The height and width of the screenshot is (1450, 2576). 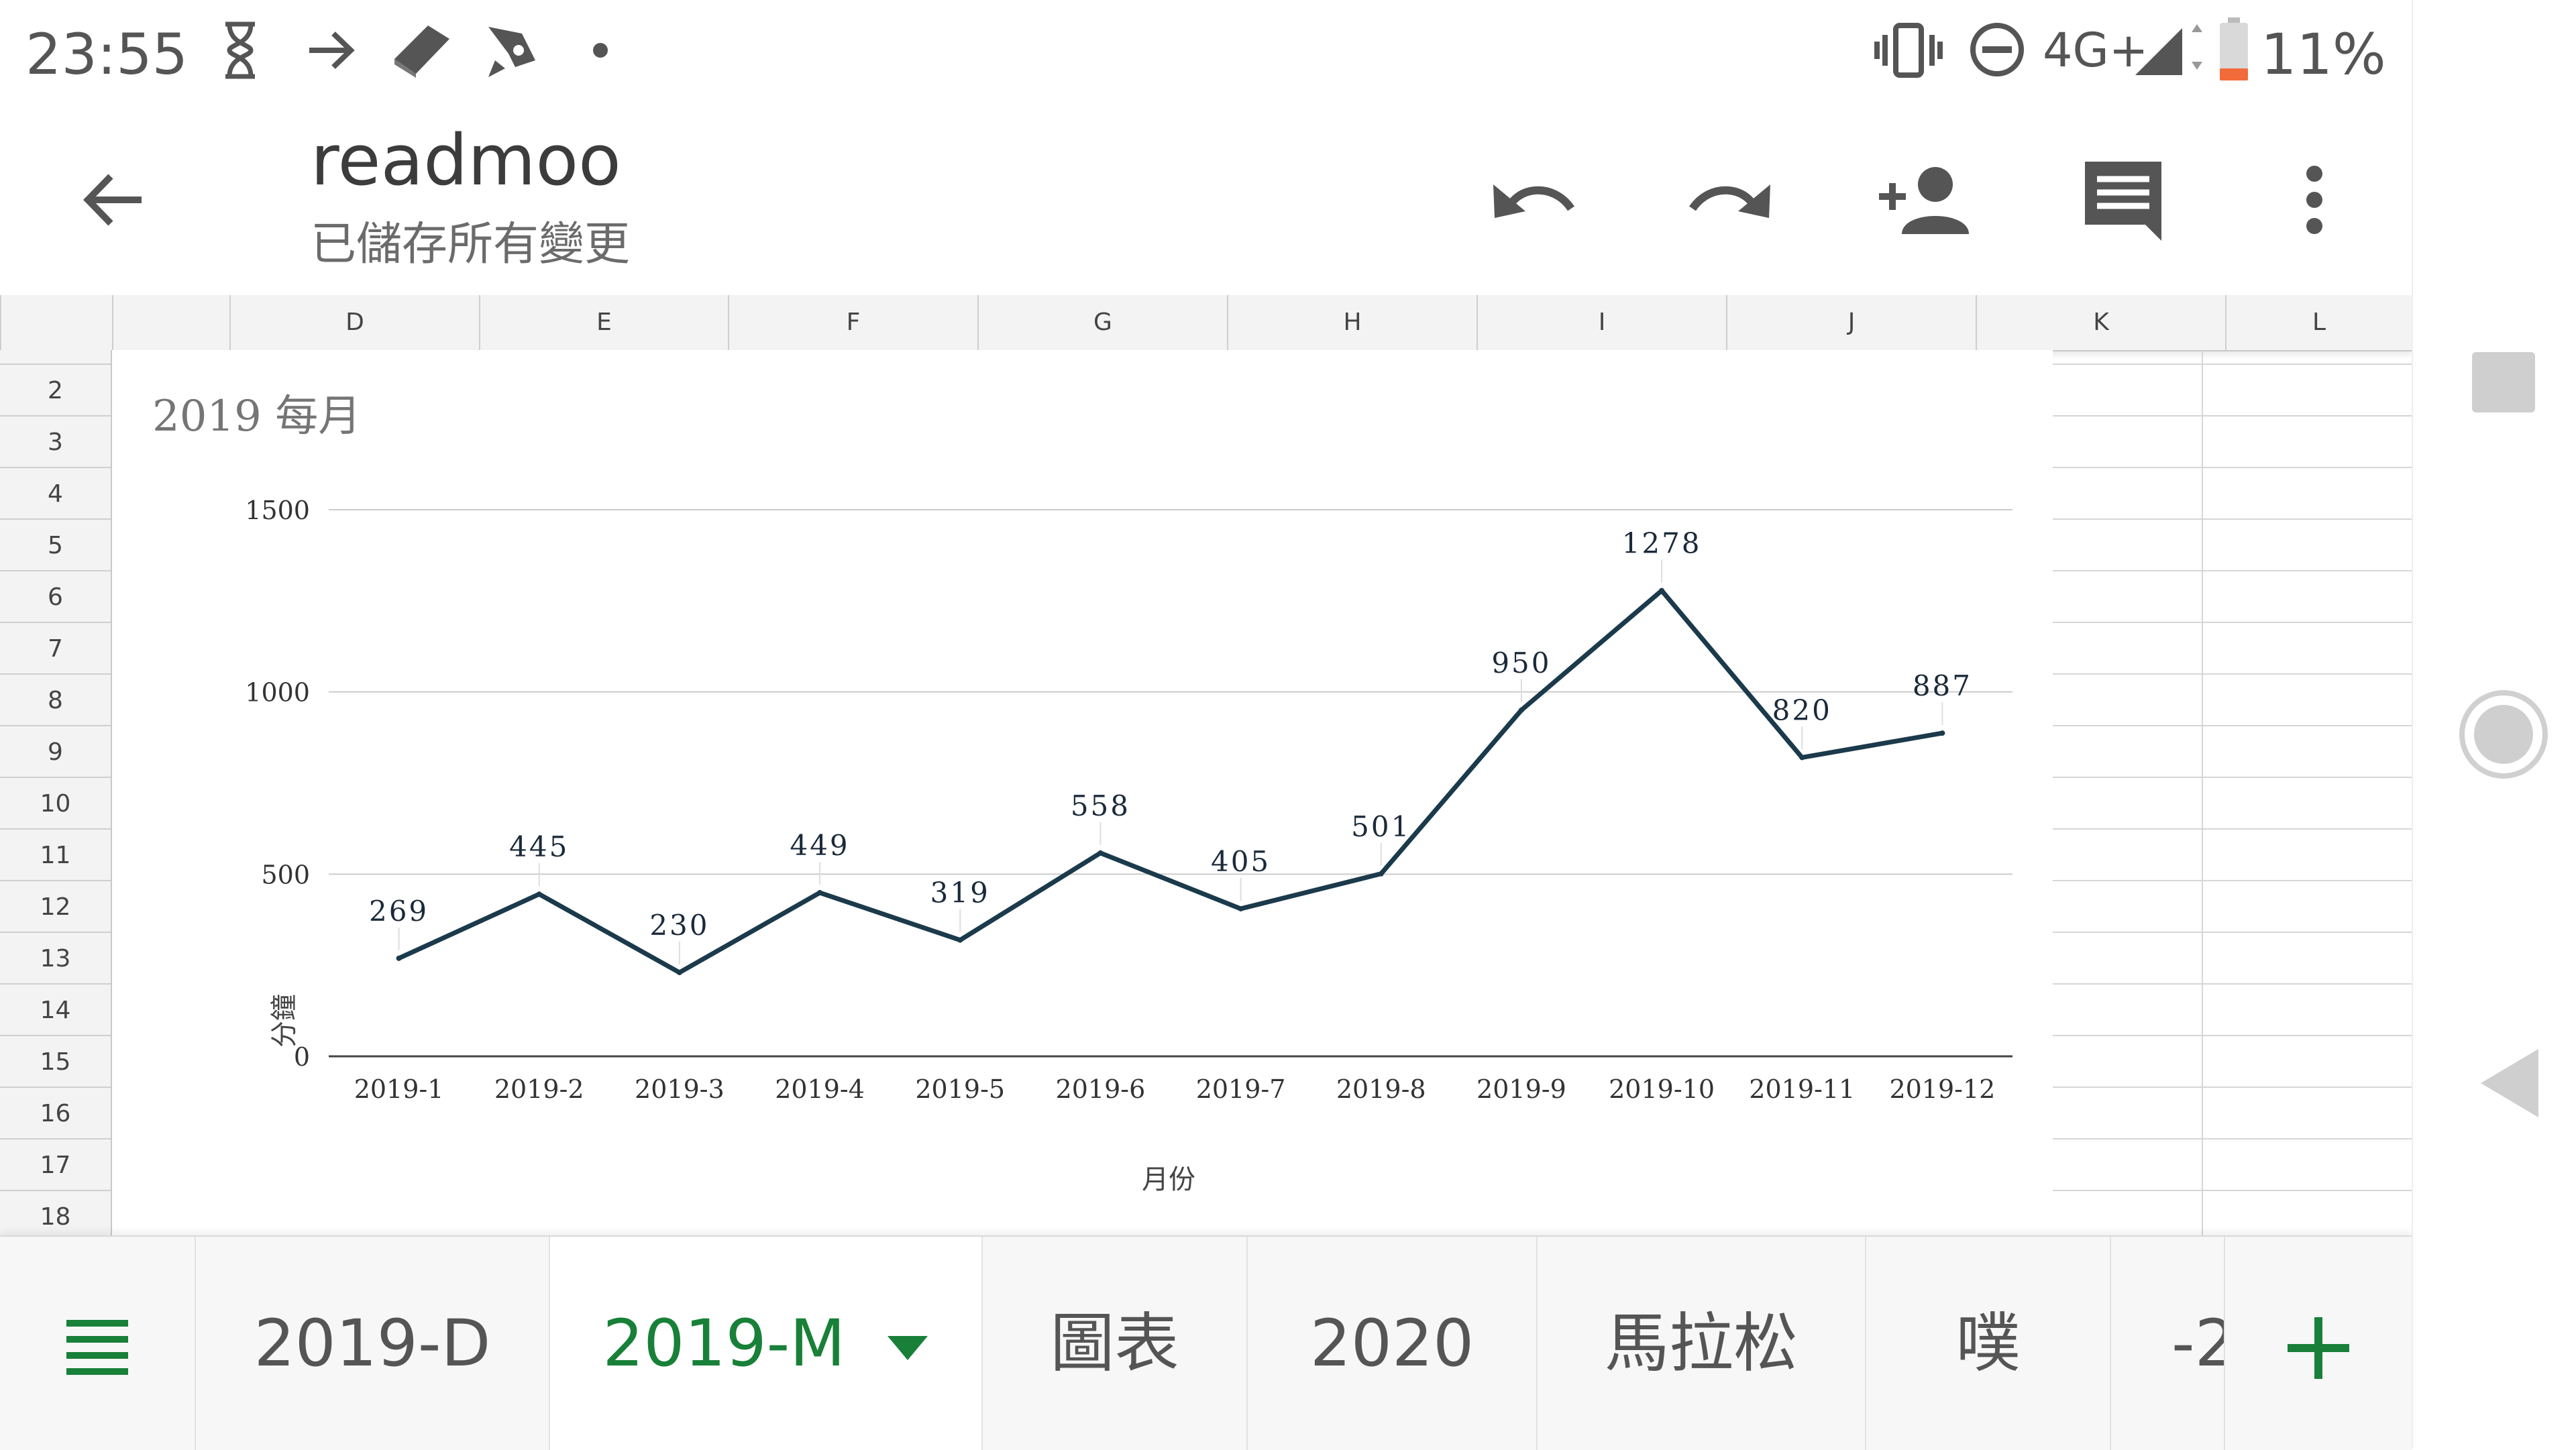 What do you see at coordinates (55, 700) in the screenshot?
I see `row-header-8: 8` at bounding box center [55, 700].